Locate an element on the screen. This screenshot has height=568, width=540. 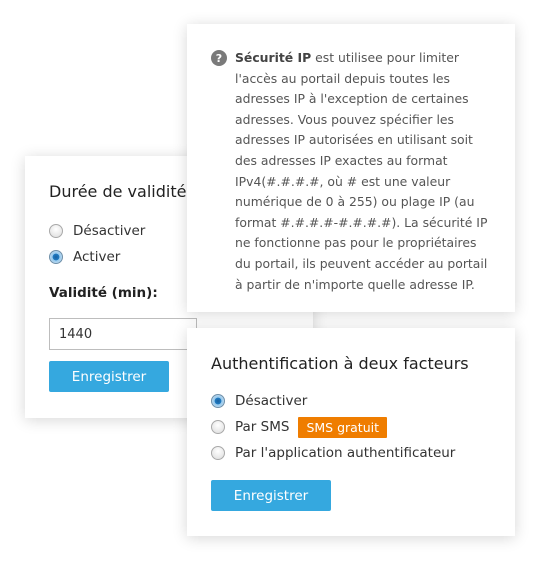
radio-option-2fa-disable: Désactiver is located at coordinates (351, 401).